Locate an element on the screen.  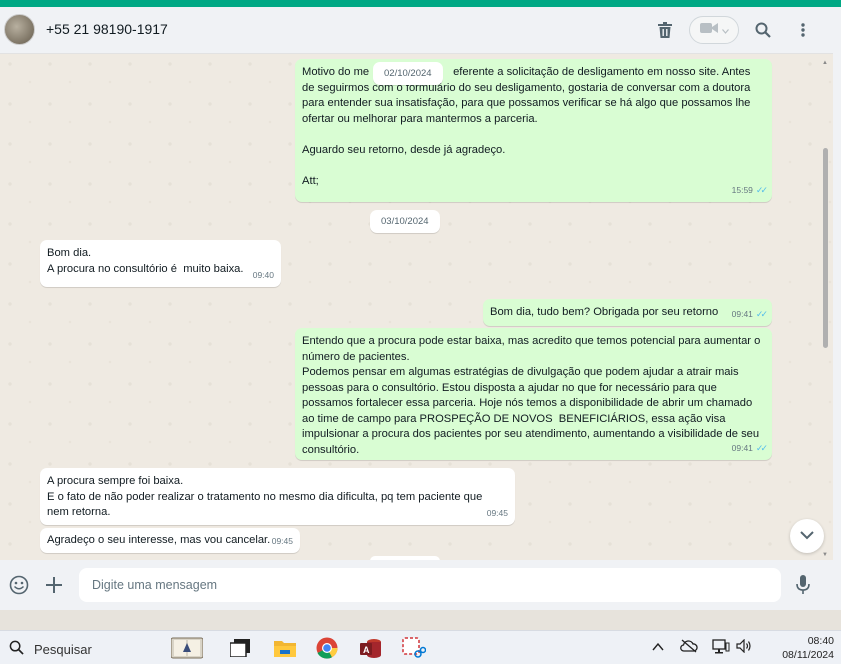
access-app-icon: A is located at coordinates (371, 648).